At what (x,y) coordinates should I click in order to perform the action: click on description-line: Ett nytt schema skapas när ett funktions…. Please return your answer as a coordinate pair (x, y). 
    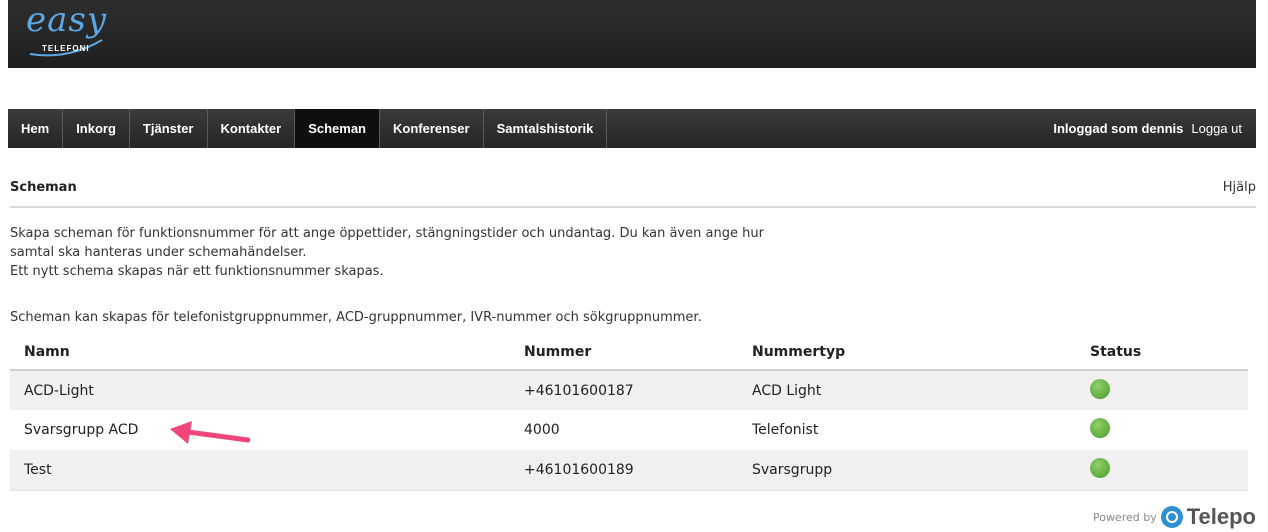
    Looking at the image, I should click on (197, 271).